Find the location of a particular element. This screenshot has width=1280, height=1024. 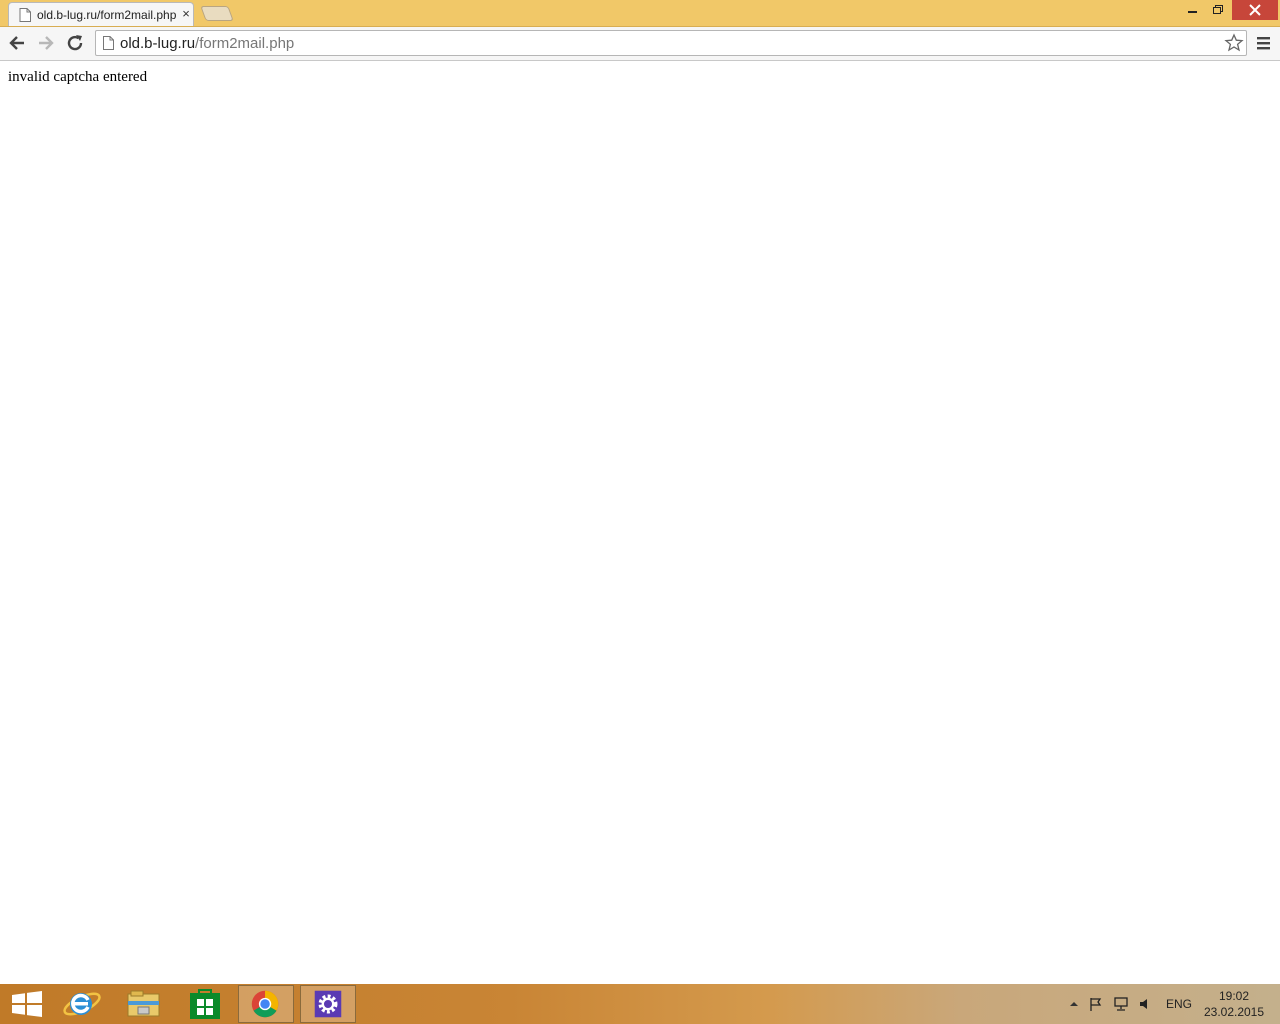

close-icon is located at coordinates (1255, 10).